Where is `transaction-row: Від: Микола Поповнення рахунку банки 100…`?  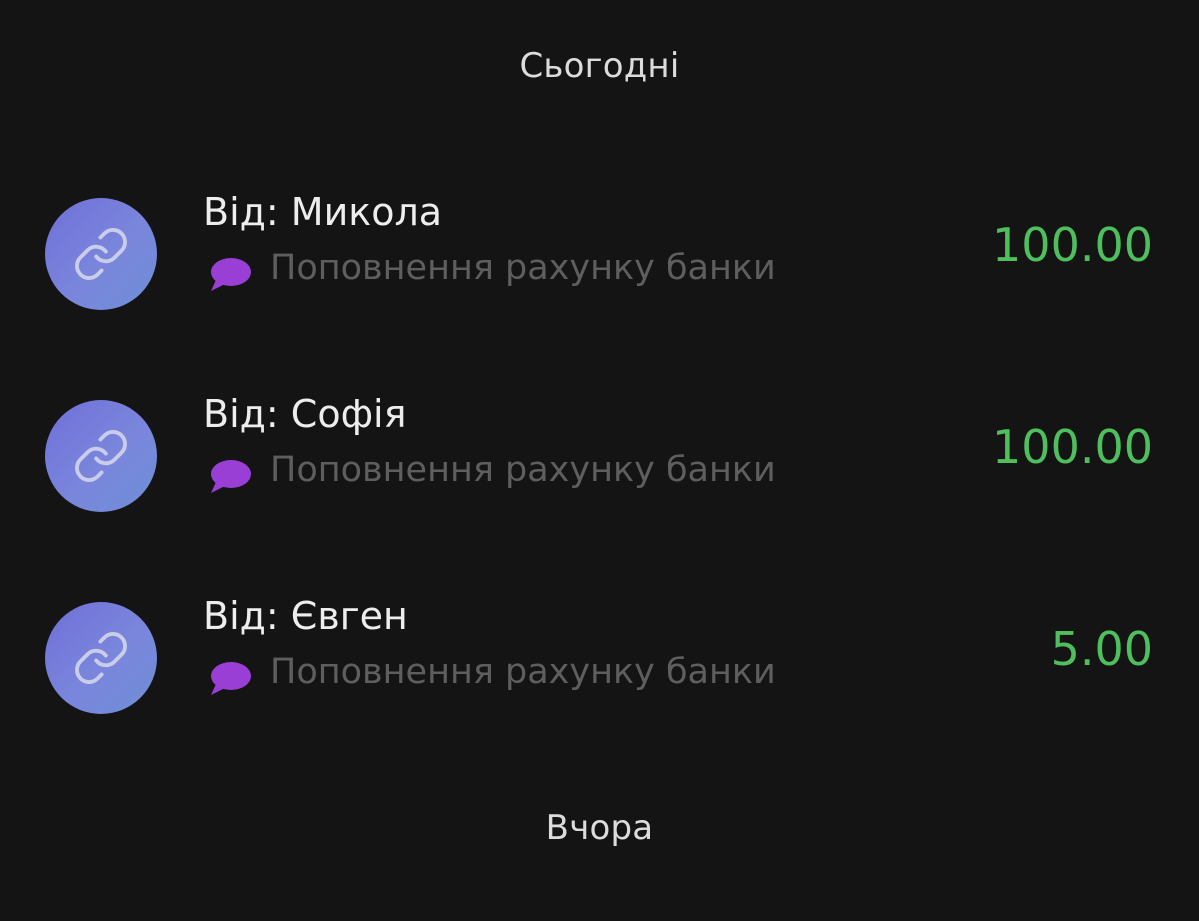 transaction-row: Від: Микола Поповнення рахунку банки 100… is located at coordinates (599, 255).